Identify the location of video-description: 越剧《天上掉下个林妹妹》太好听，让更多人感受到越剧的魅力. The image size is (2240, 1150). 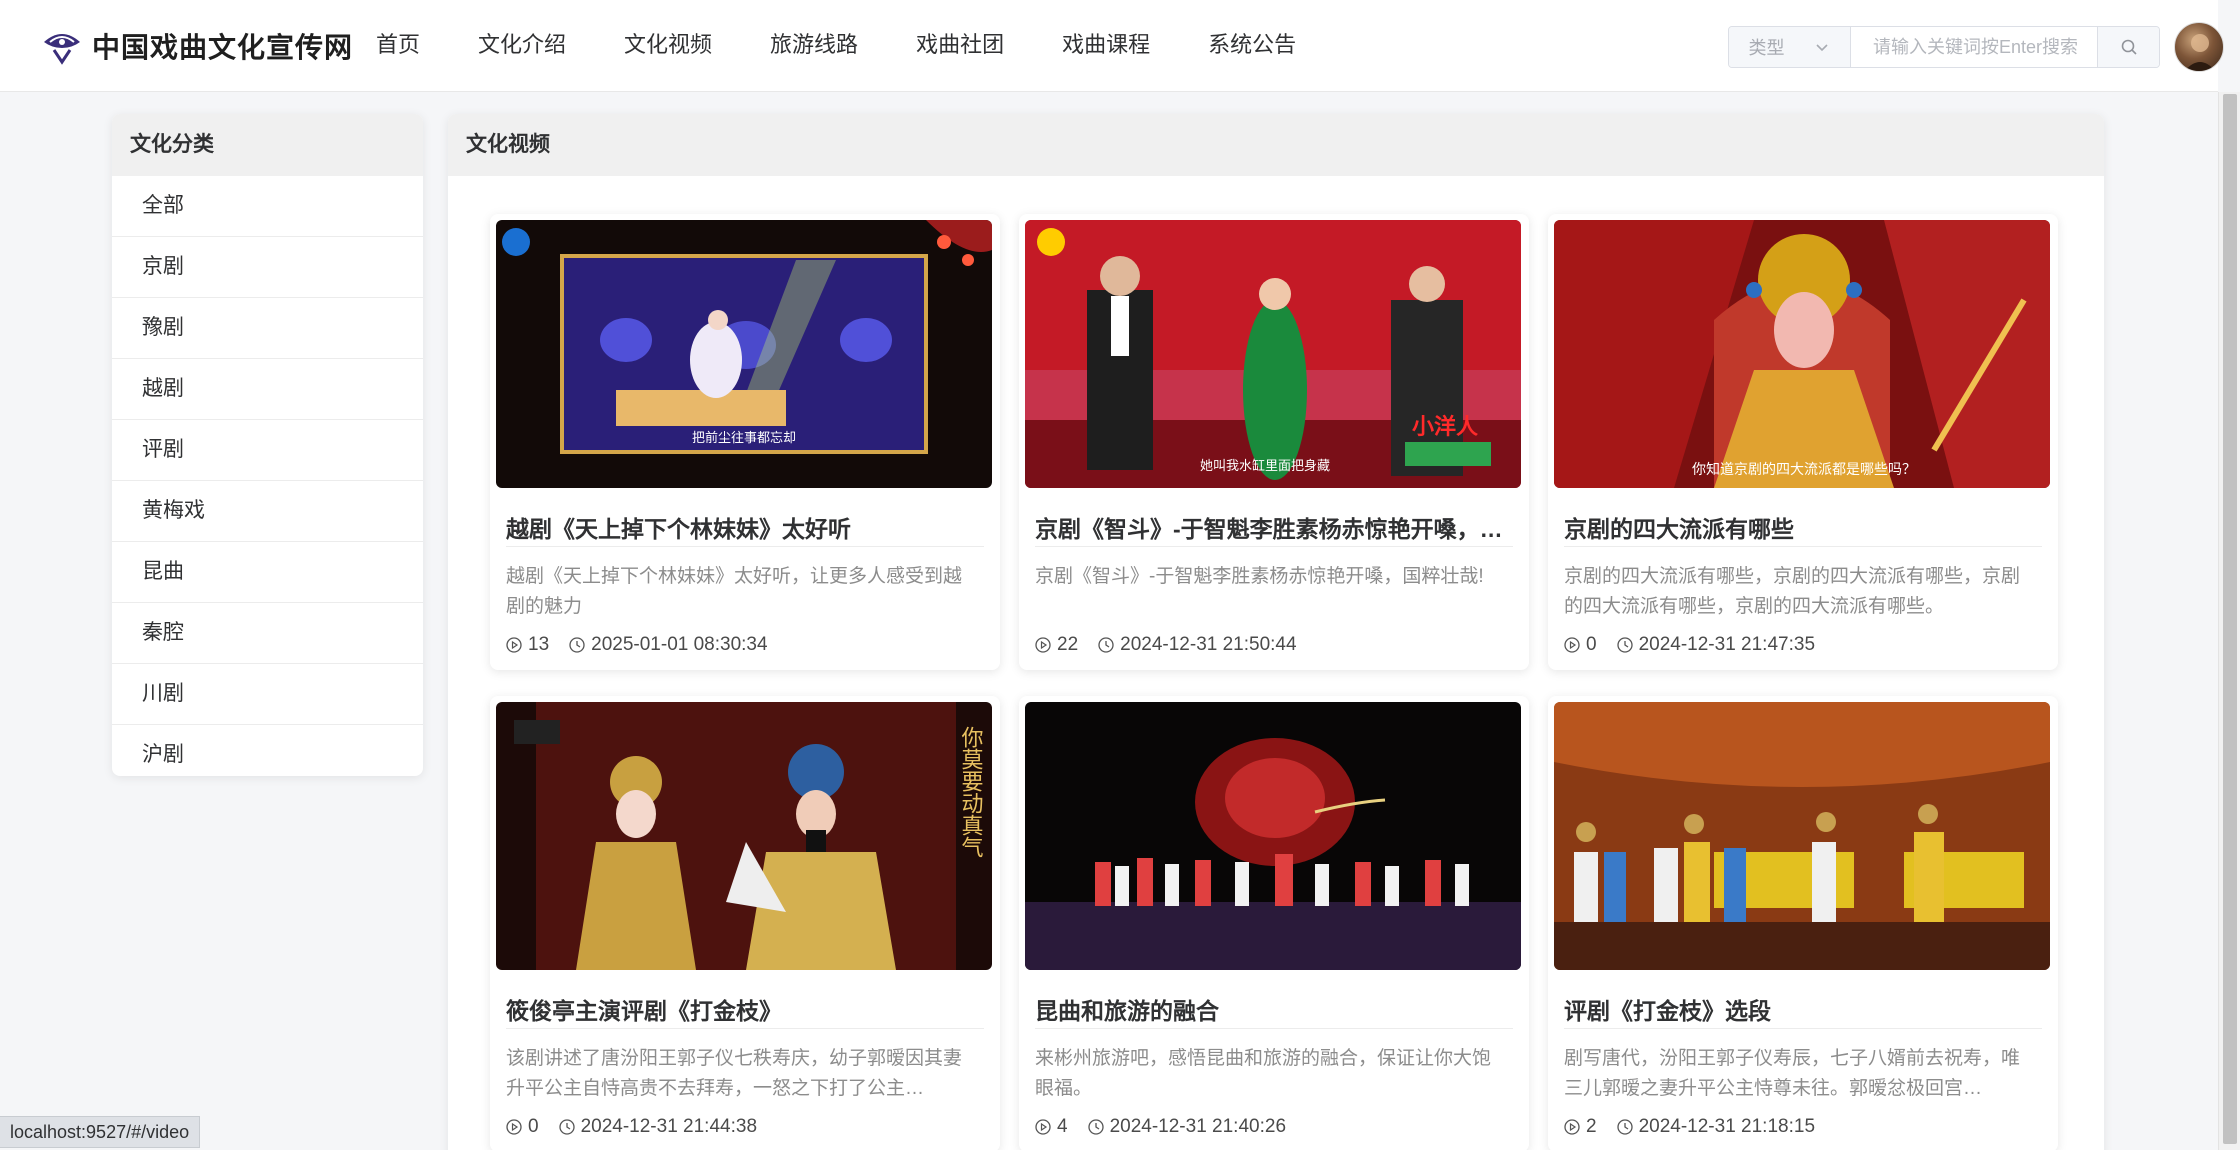
(734, 591).